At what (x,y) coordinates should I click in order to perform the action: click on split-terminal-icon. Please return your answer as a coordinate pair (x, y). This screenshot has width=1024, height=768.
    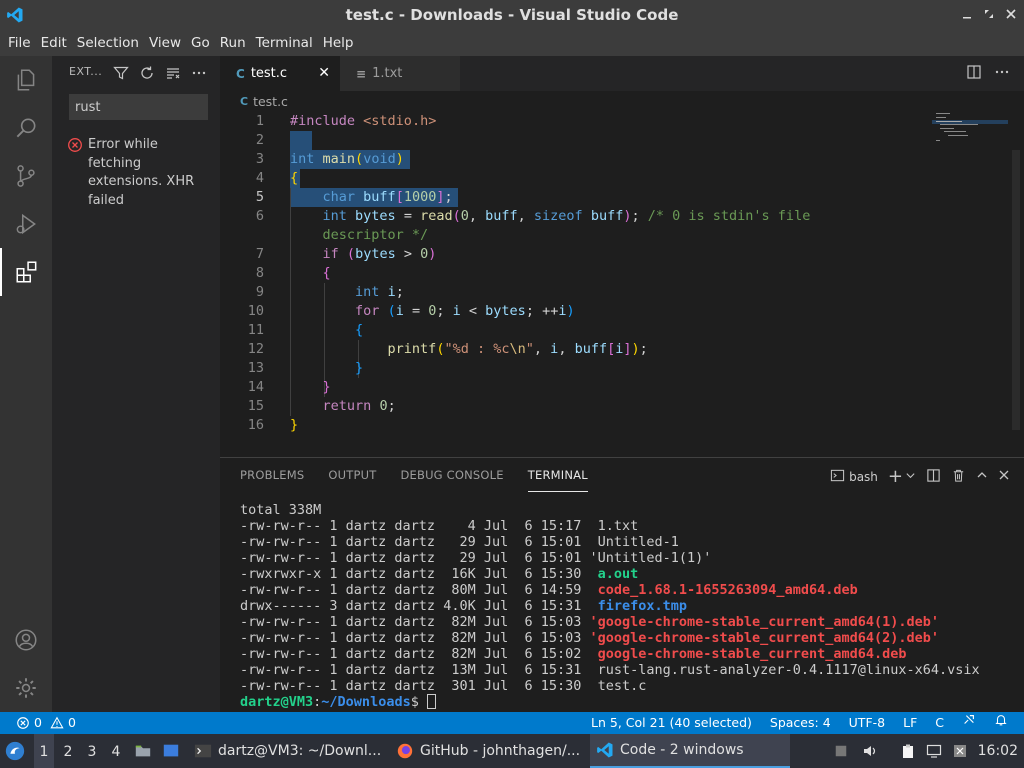
    Looking at the image, I should click on (933, 477).